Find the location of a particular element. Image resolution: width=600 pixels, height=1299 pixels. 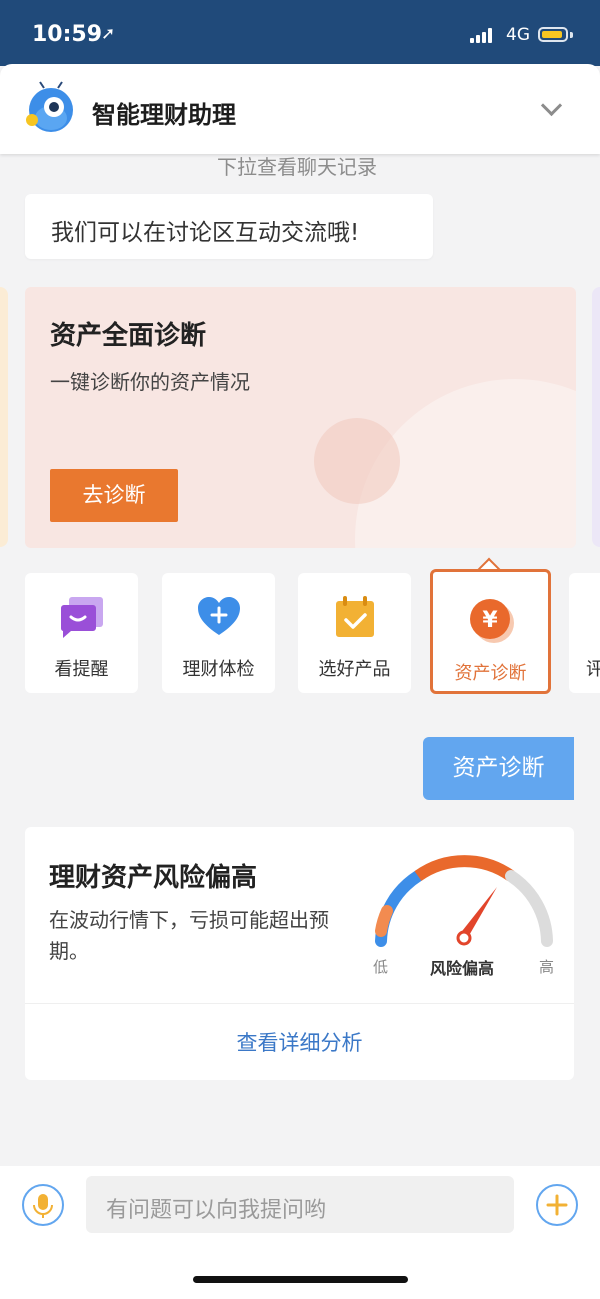

quick-action-label: 理财体检 is located at coordinates (218, 669).